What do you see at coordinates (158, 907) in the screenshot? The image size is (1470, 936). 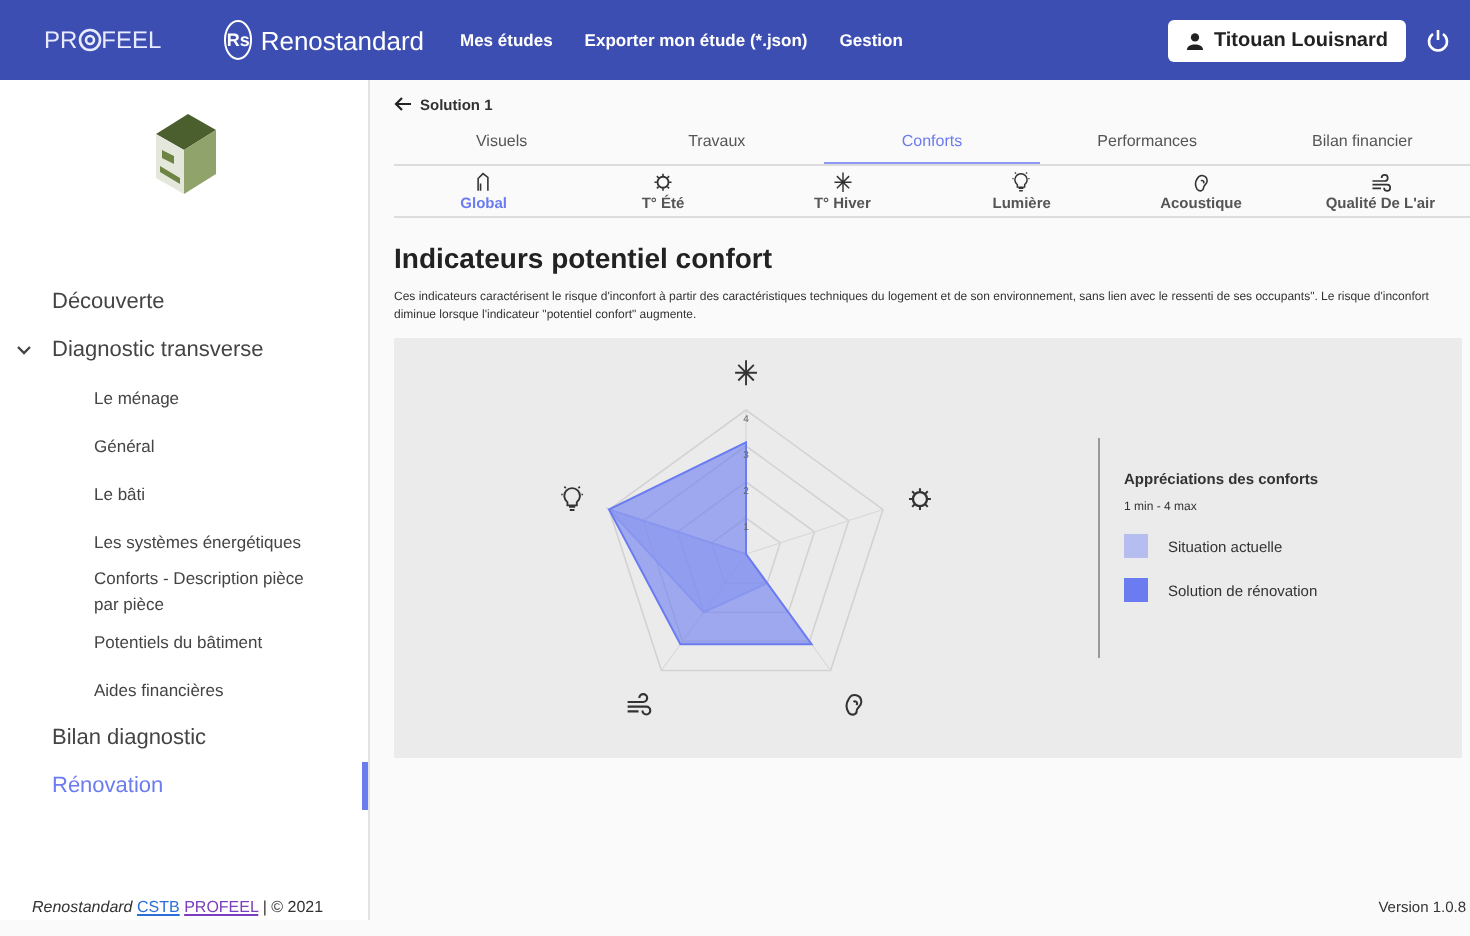 I see `cstb-link: CSTB` at bounding box center [158, 907].